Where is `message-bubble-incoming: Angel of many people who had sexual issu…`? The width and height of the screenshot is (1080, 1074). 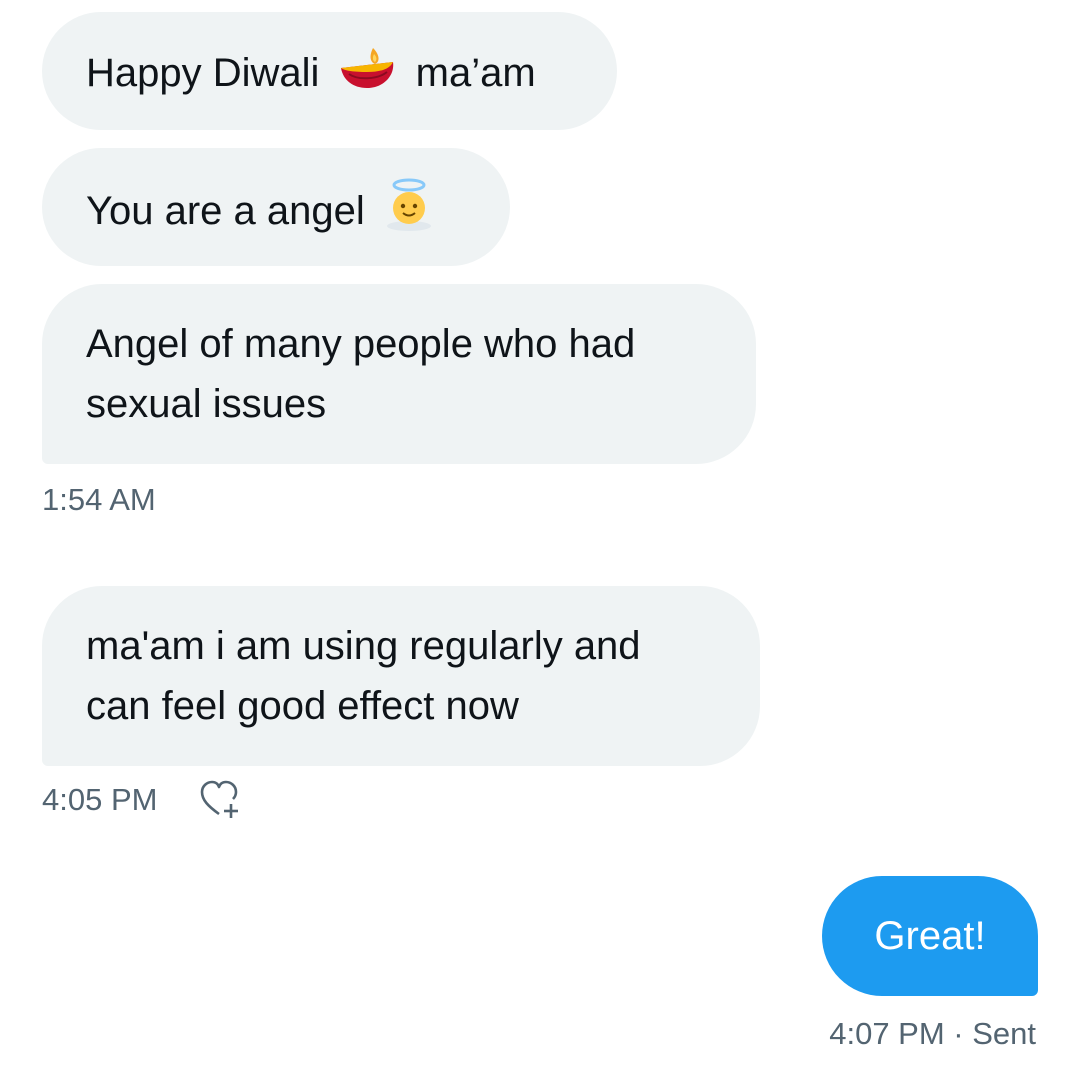 message-bubble-incoming: Angel of many people who had sexual issu… is located at coordinates (399, 374).